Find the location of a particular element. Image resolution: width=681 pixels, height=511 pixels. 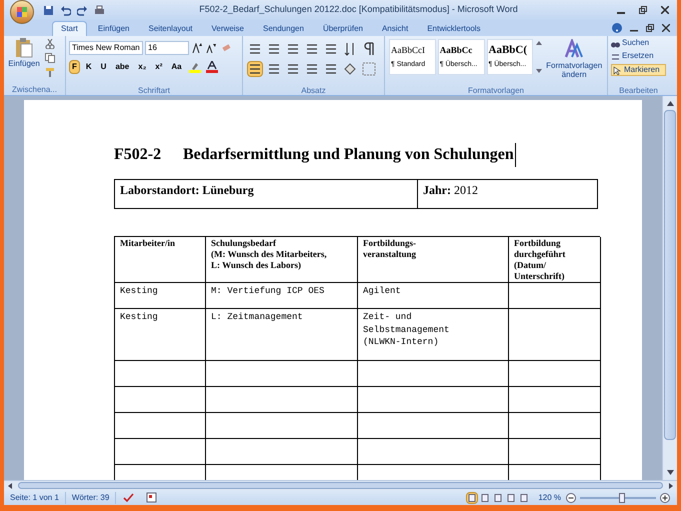

align-button is located at coordinates (255, 69).